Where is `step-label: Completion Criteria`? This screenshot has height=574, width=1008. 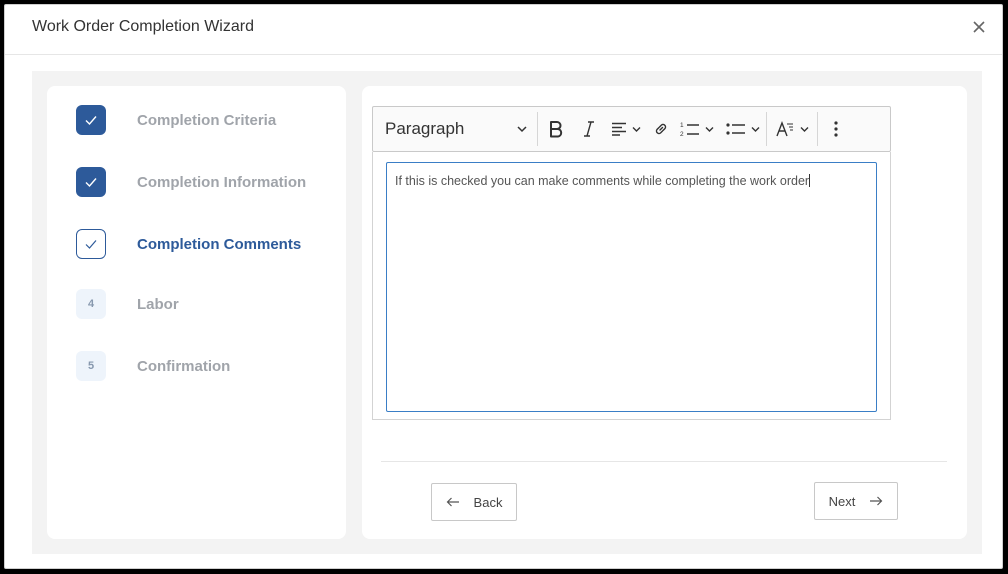
step-label: Completion Criteria is located at coordinates (207, 120).